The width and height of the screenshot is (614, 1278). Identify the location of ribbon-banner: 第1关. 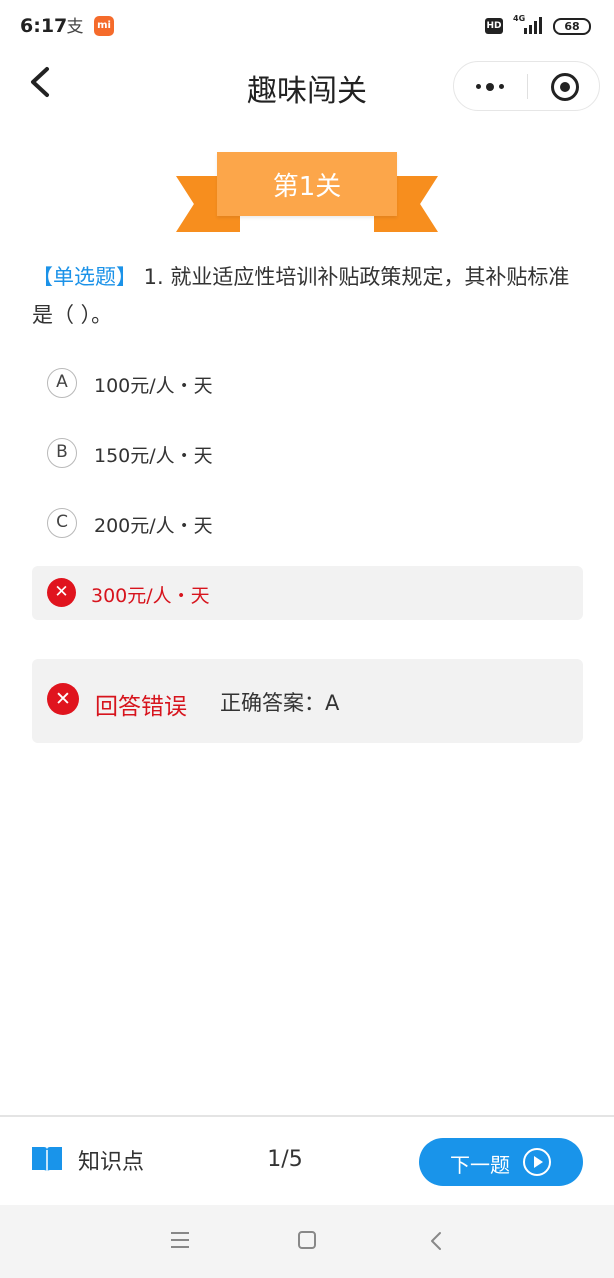
(307, 184).